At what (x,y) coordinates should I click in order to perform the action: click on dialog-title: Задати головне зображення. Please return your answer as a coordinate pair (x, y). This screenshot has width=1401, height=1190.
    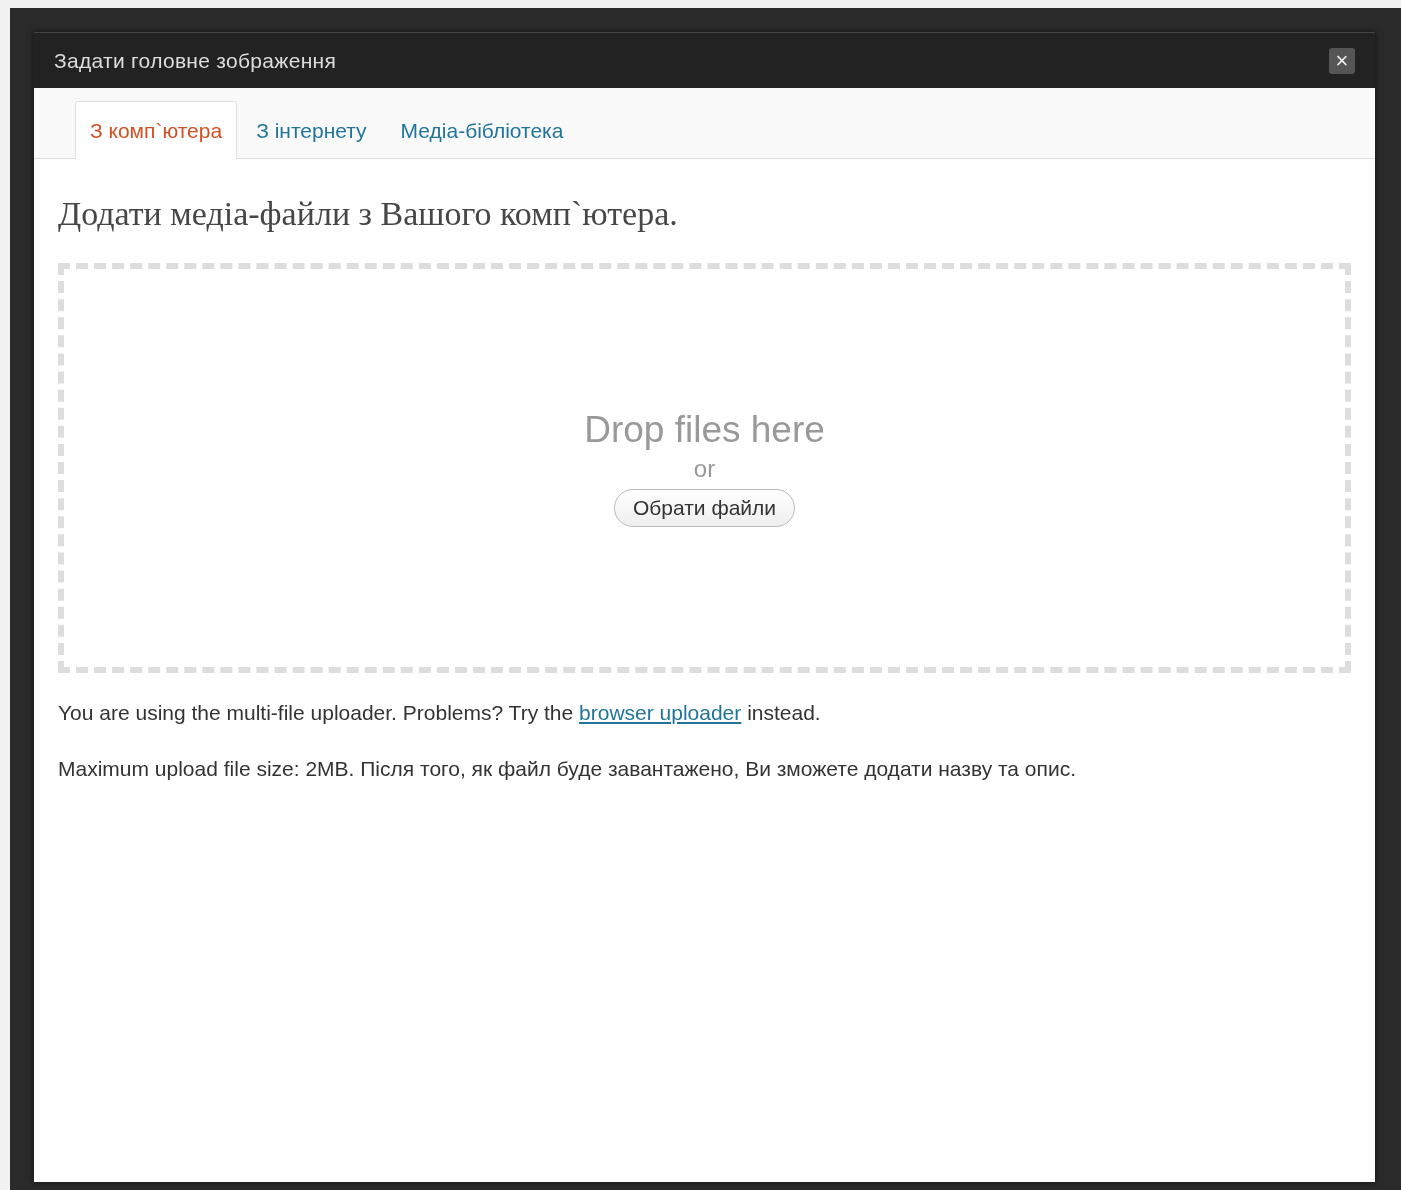
    Looking at the image, I should click on (195, 60).